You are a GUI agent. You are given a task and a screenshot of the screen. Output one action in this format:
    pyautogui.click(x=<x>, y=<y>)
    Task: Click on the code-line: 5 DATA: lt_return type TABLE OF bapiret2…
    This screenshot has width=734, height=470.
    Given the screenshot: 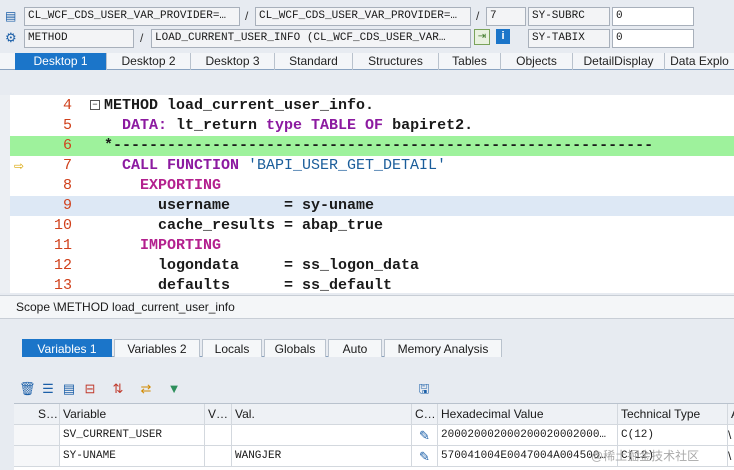 What is the action you would take?
    pyautogui.click(x=372, y=126)
    